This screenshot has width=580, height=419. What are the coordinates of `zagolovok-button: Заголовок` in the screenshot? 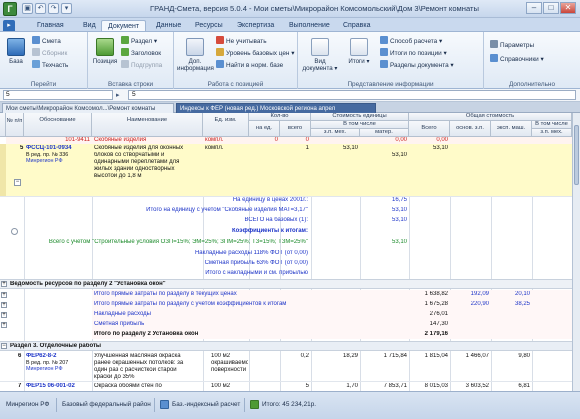 It's located at (141, 53).